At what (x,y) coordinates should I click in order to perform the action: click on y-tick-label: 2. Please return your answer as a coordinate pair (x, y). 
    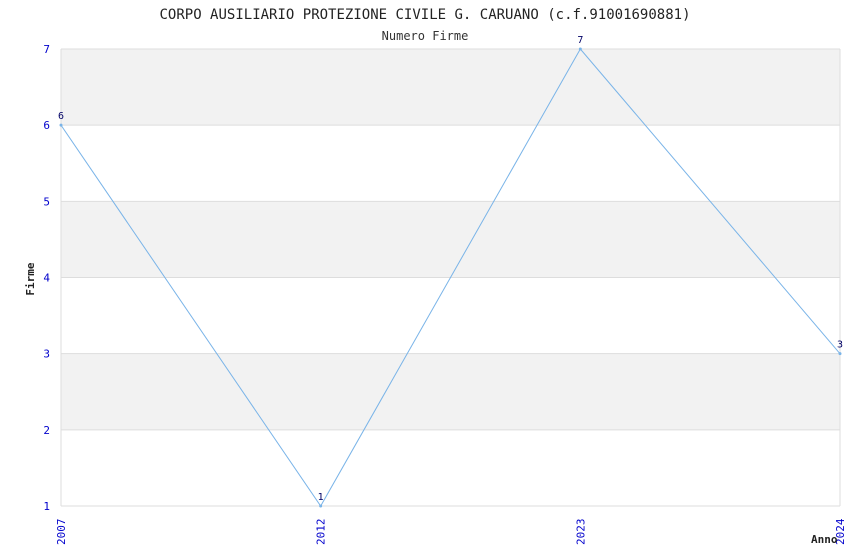
    Looking at the image, I should click on (46, 430).